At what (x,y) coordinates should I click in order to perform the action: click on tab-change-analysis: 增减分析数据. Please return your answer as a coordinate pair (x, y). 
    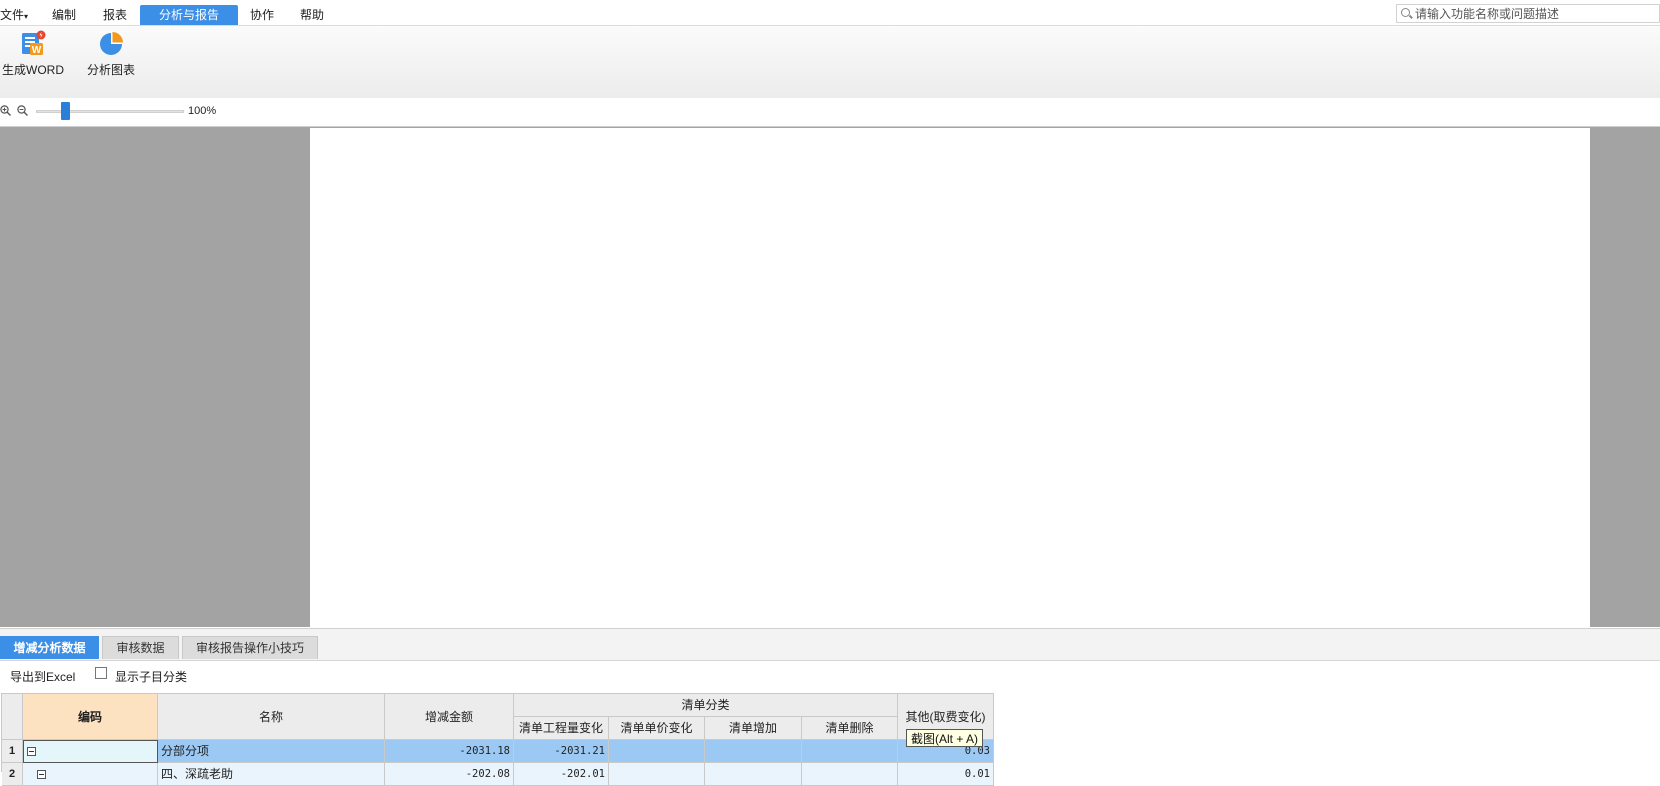
    Looking at the image, I should click on (49, 647).